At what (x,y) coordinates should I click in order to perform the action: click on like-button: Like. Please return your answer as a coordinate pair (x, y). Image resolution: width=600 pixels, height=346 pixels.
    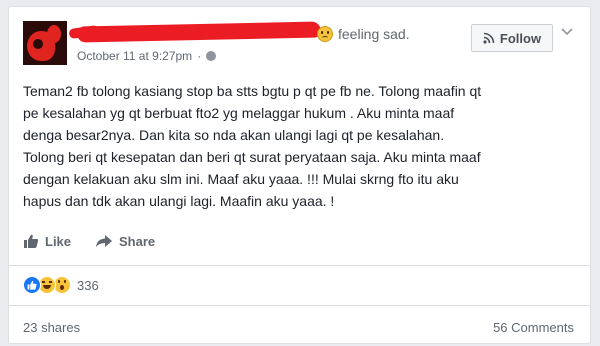
    Looking at the image, I should click on (47, 241).